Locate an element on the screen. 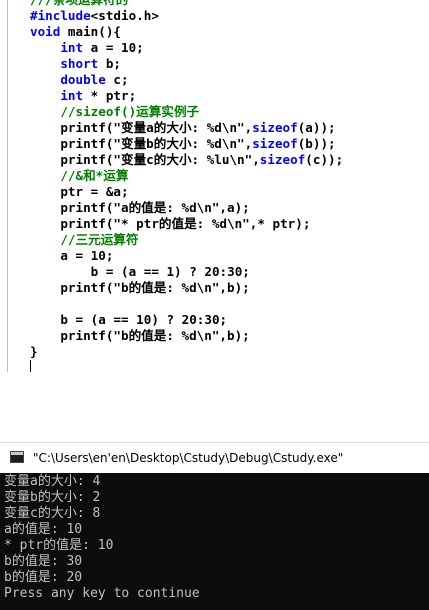 This screenshot has height=610, width=429. code-line: printf("* ptr的值是: %d\n",* ptr); is located at coordinates (186, 224).